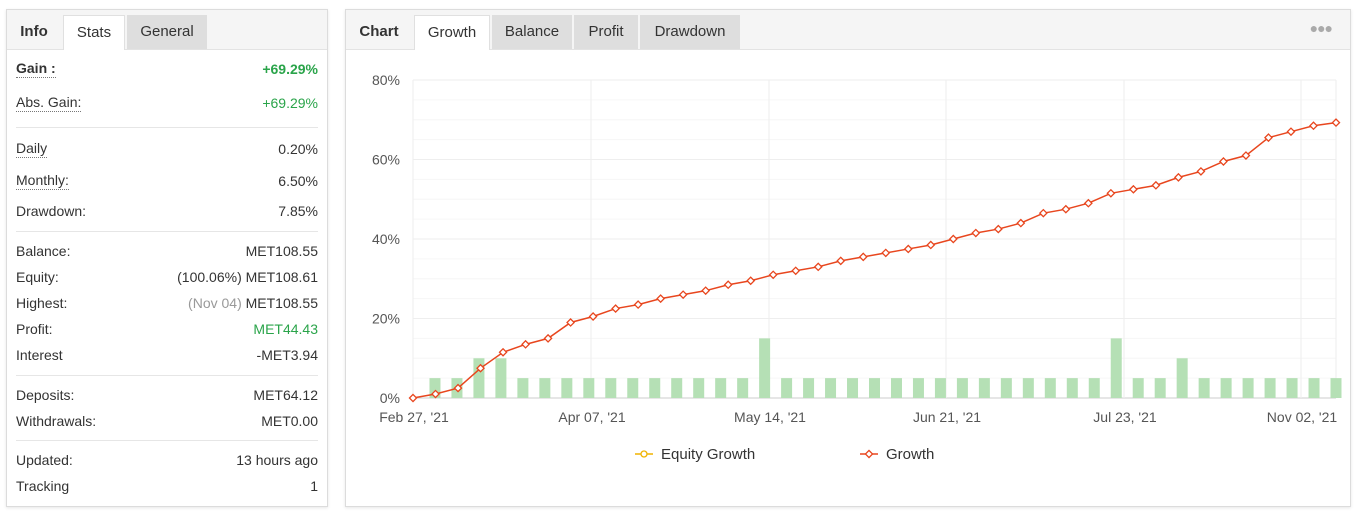 This screenshot has width=1362, height=516. Describe the element at coordinates (644, 454) in the screenshot. I see `legend-equity-swatch-marker` at that location.